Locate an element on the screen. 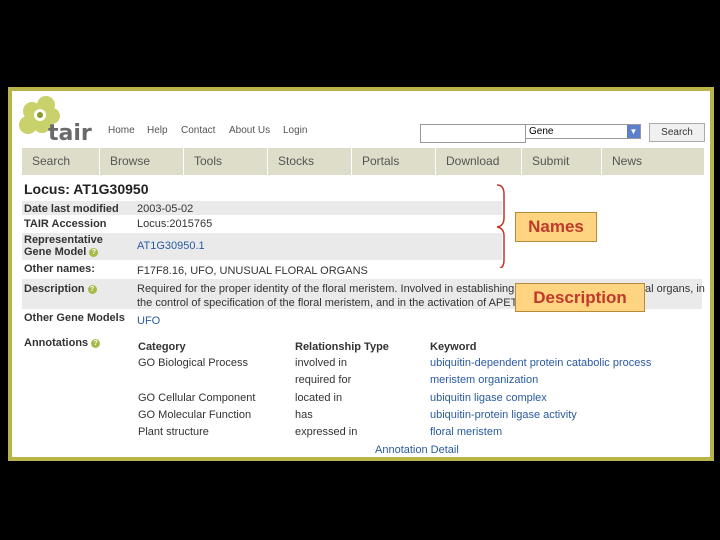 Image resolution: width=720 pixels, height=540 pixels. locus-title: Locus: AT1G30950 is located at coordinates (86, 189).